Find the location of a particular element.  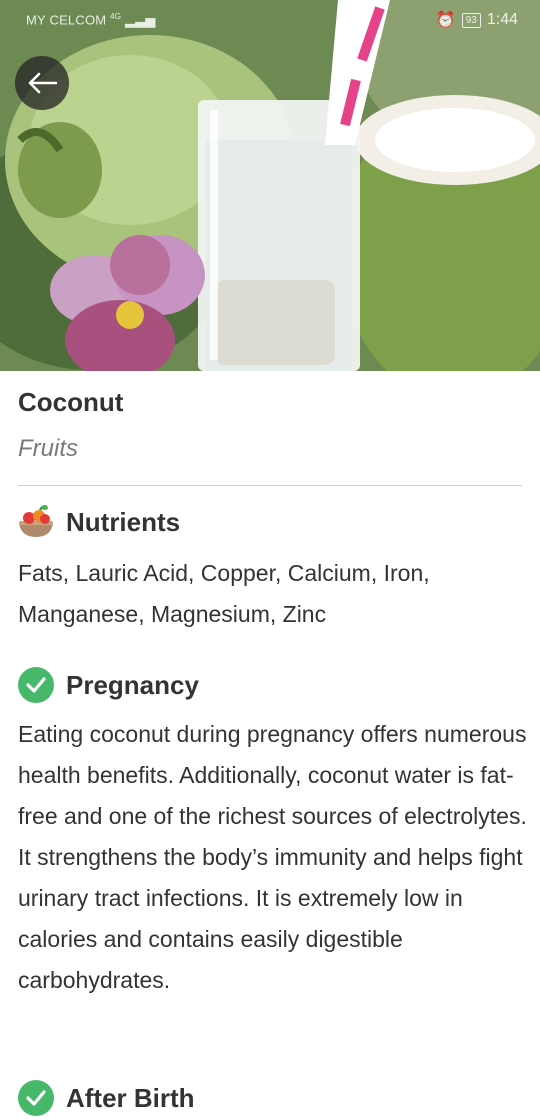

carrier-label: MY CELCOM 4G ▂▃▅ is located at coordinates (91, 20).